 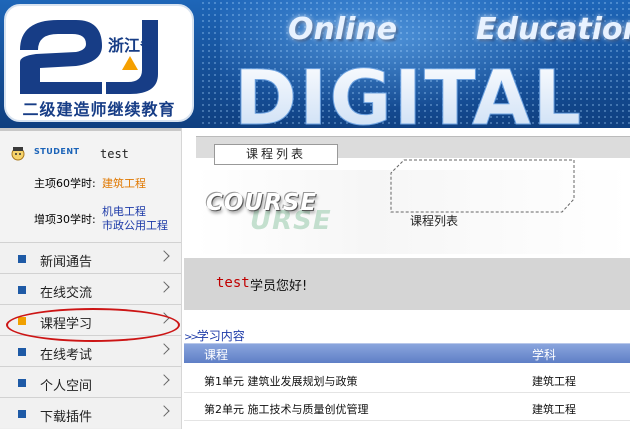 I want to click on banner-digital-text: DIGITAL, so click(x=408, y=94).